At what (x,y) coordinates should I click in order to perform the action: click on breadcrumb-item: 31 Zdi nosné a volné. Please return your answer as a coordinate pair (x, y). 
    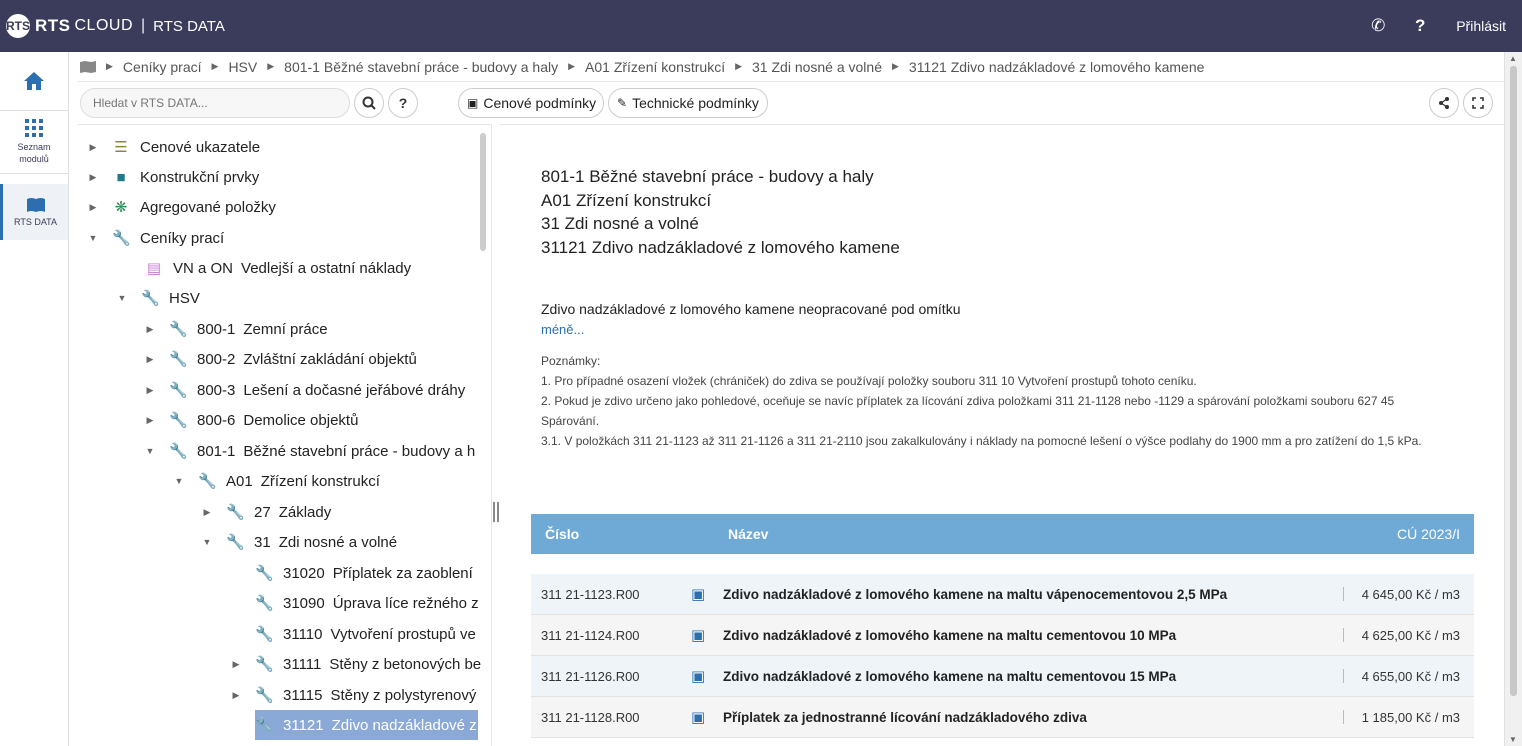
    Looking at the image, I should click on (817, 67).